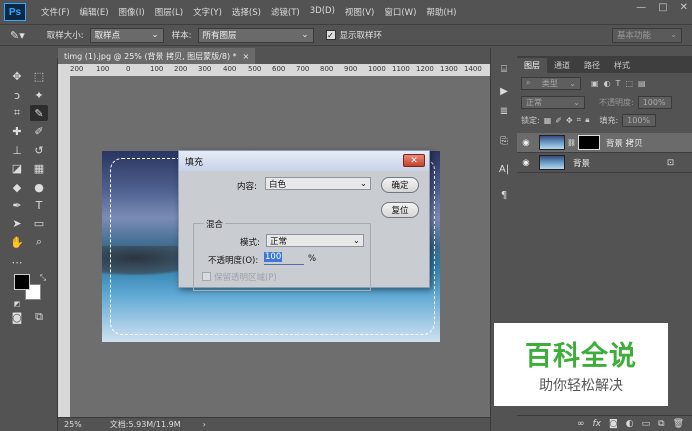 This screenshot has width=692, height=431. What do you see at coordinates (22, 282) in the screenshot?
I see `foreground-color-swatch` at bounding box center [22, 282].